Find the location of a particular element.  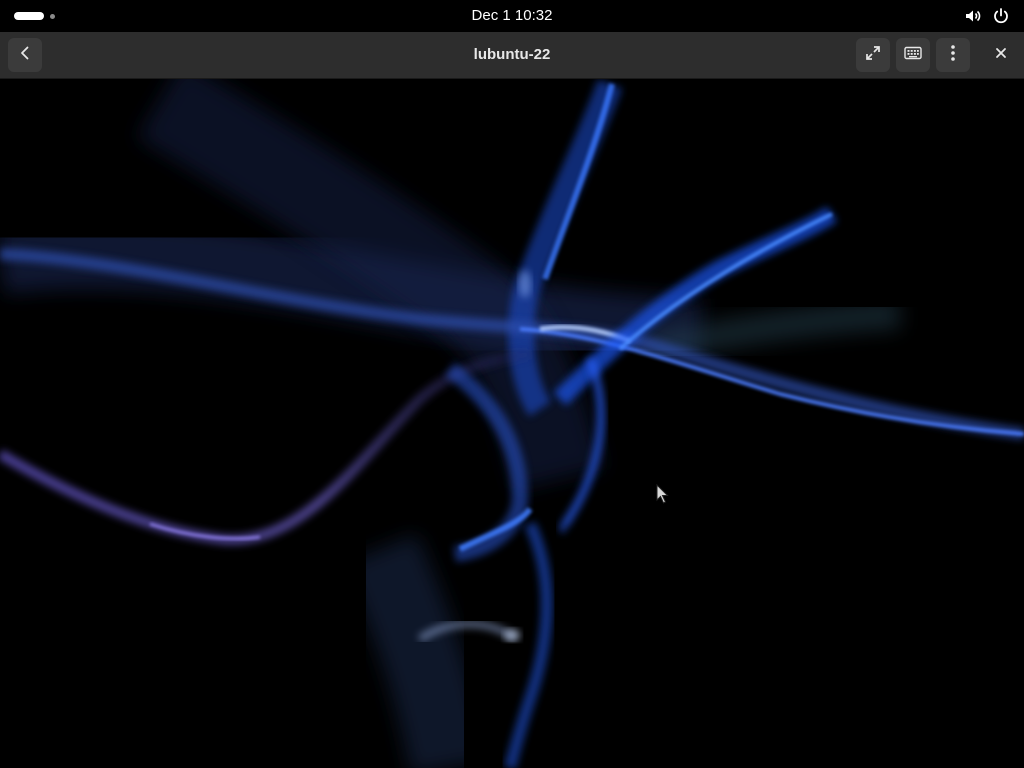

back-button is located at coordinates (25, 55).